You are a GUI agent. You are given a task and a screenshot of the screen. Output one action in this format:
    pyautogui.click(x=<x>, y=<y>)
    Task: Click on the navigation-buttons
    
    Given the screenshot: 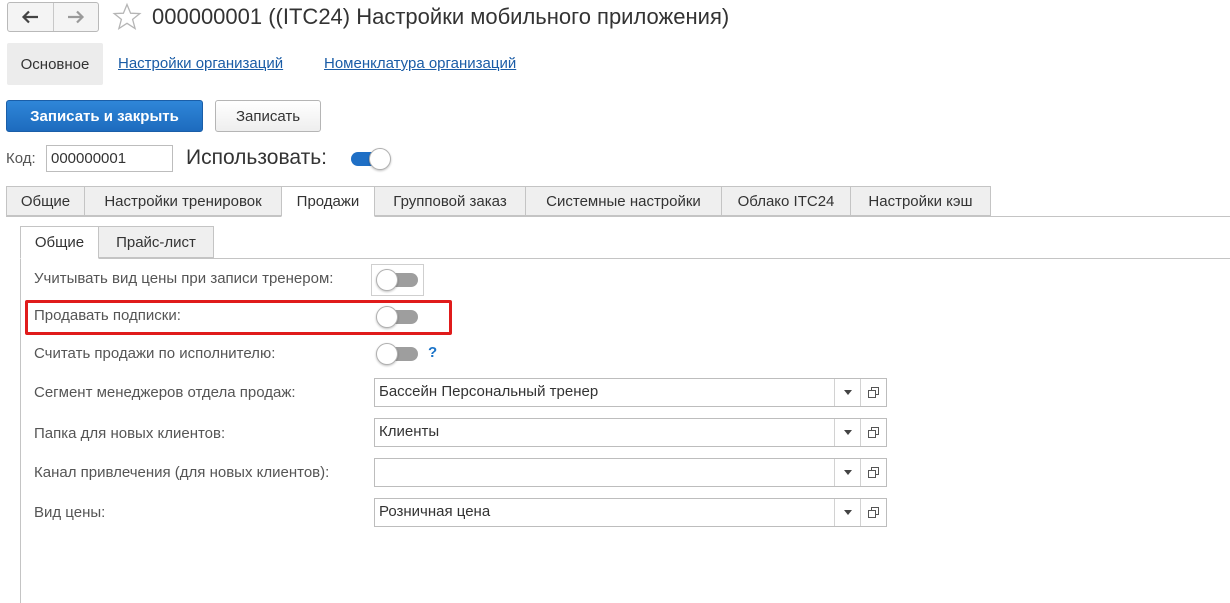 What is the action you would take?
    pyautogui.click(x=53, y=17)
    